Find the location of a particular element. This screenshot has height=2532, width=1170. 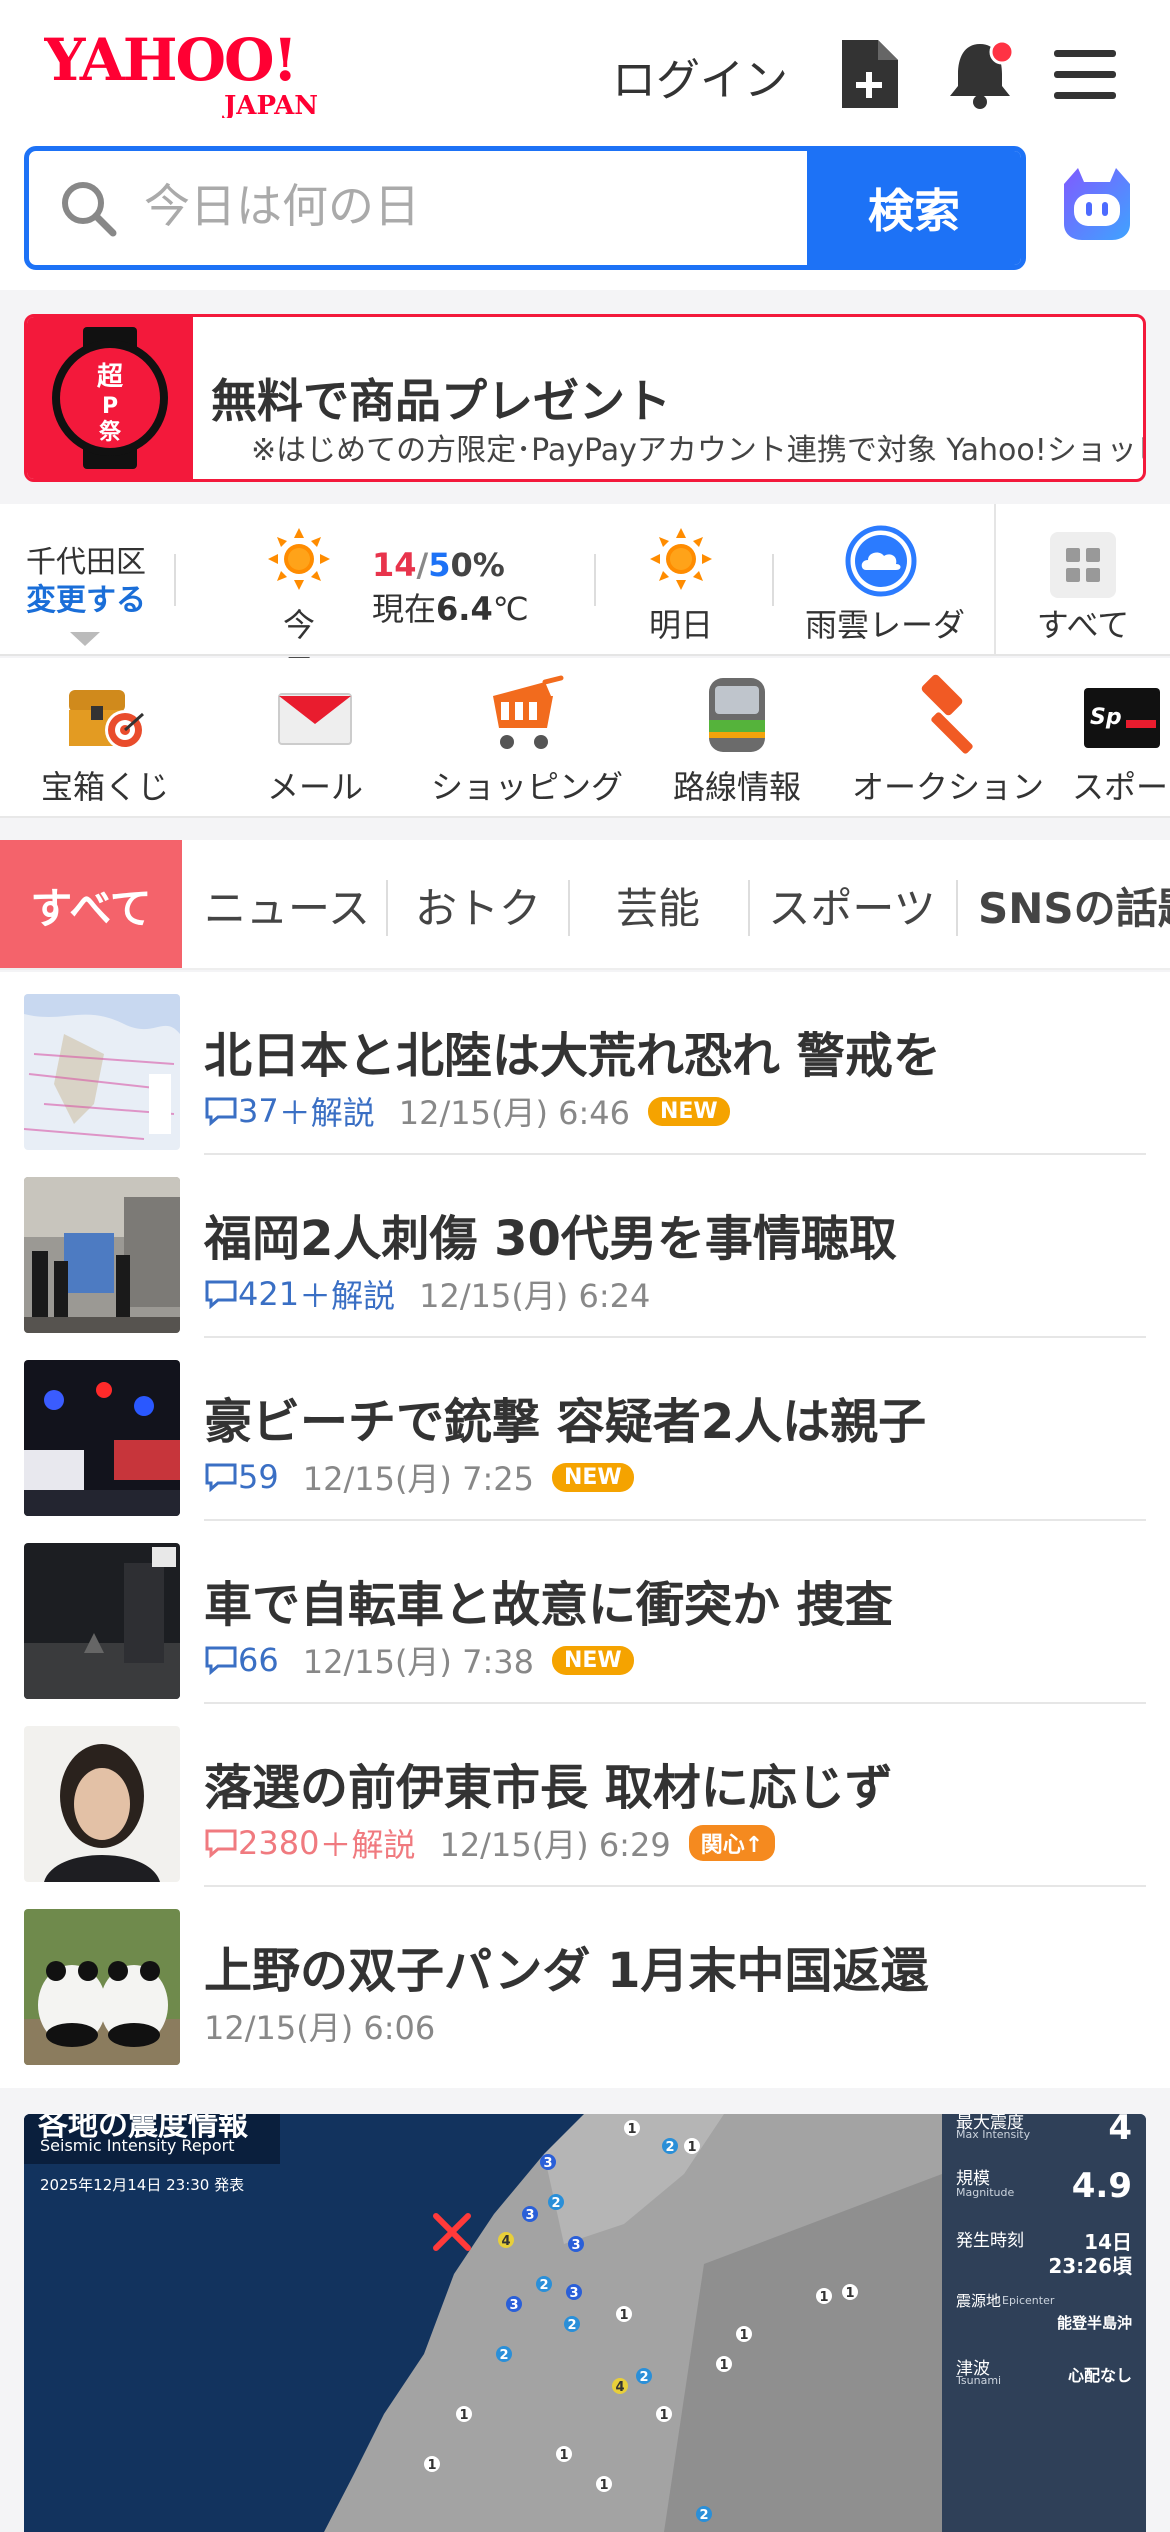

service-label: メール is located at coordinates (314, 787).